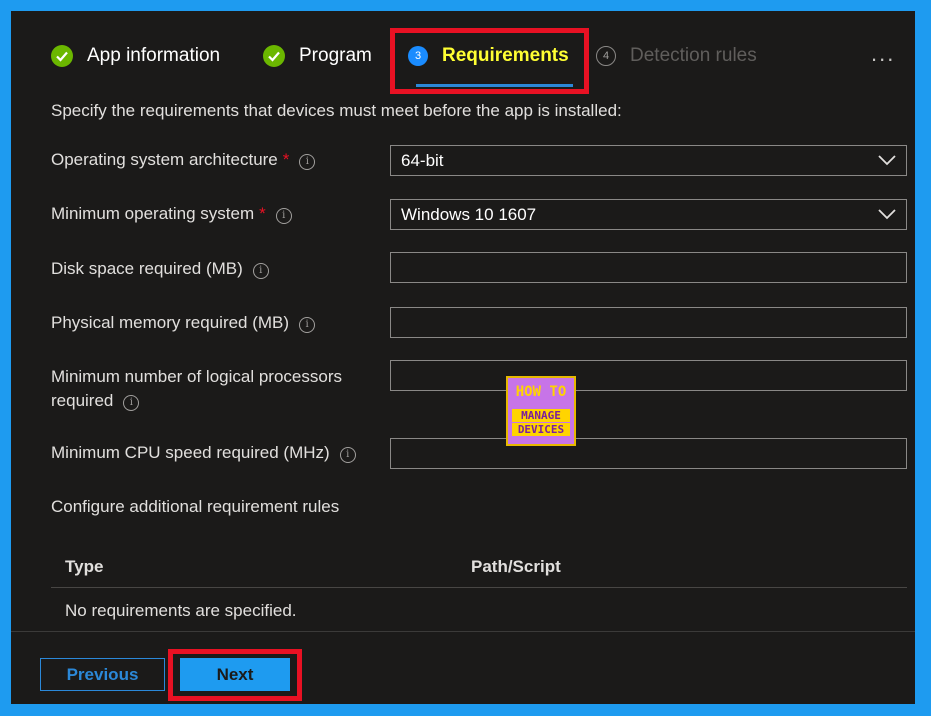 The height and width of the screenshot is (716, 931). What do you see at coordinates (195, 506) in the screenshot?
I see `additional-rules-heading: Configure additional requirement rules` at bounding box center [195, 506].